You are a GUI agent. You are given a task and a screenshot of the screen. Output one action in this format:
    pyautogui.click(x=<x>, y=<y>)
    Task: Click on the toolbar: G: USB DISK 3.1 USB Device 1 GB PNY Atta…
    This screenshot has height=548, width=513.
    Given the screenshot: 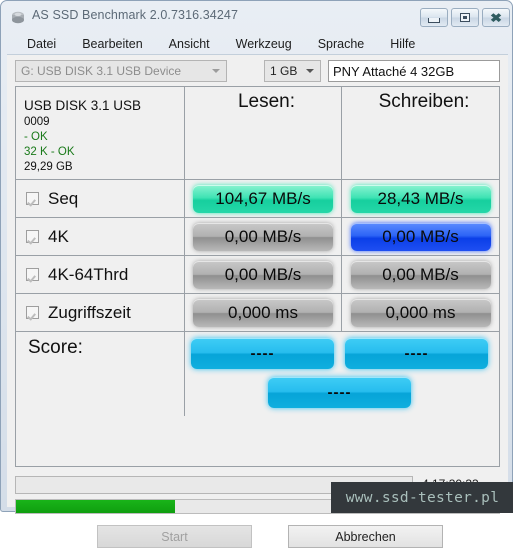 What is the action you would take?
    pyautogui.click(x=257, y=71)
    